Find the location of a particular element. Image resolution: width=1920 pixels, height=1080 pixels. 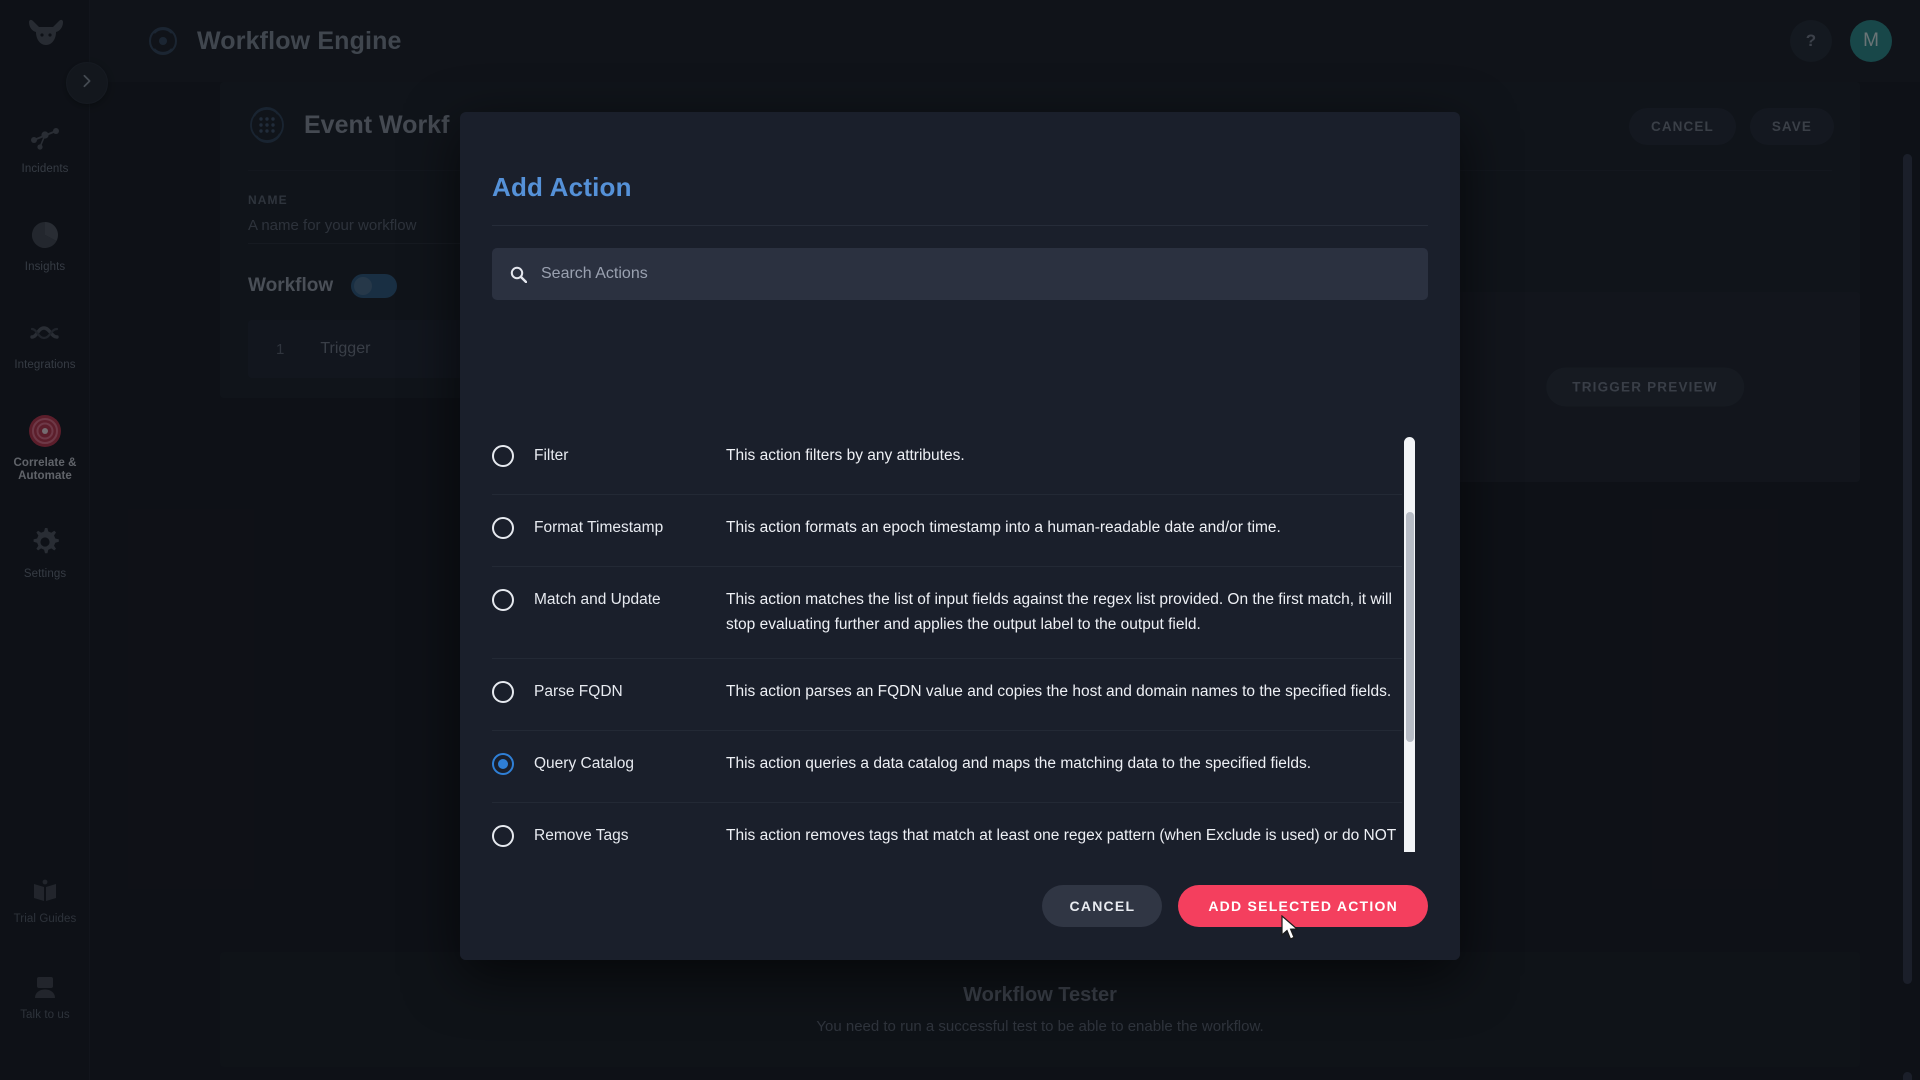

action-name: Remove Tags is located at coordinates (581, 835).